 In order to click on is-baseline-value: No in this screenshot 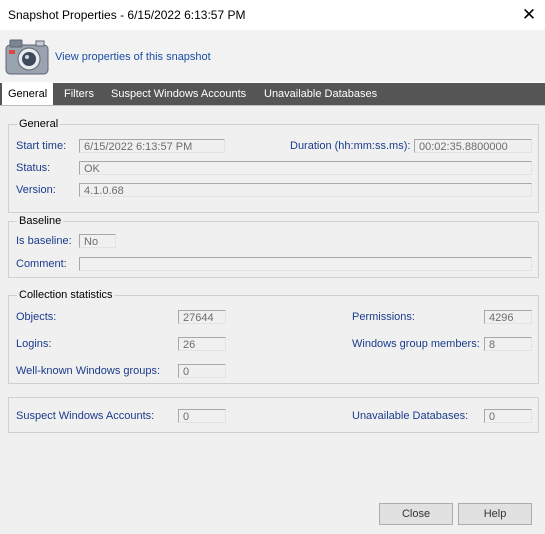, I will do `click(97, 241)`.